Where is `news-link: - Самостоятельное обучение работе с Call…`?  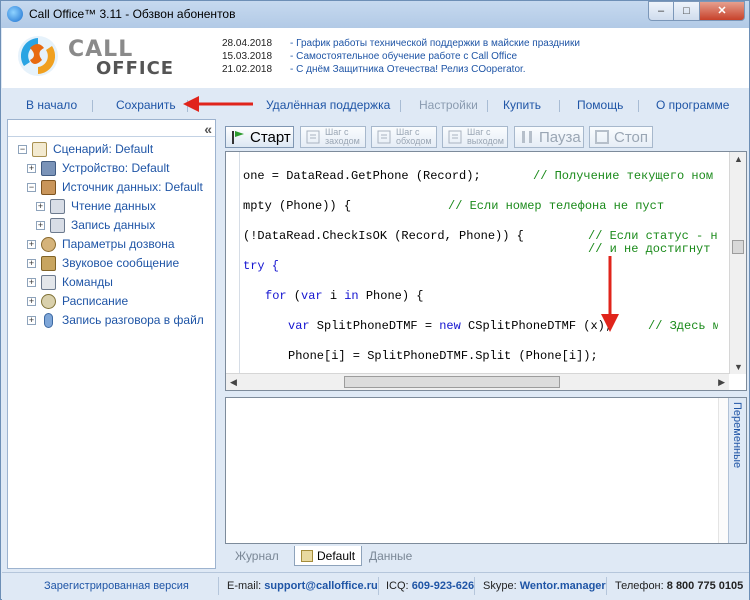 news-link: - Самостоятельное обучение работе с Call… is located at coordinates (403, 56).